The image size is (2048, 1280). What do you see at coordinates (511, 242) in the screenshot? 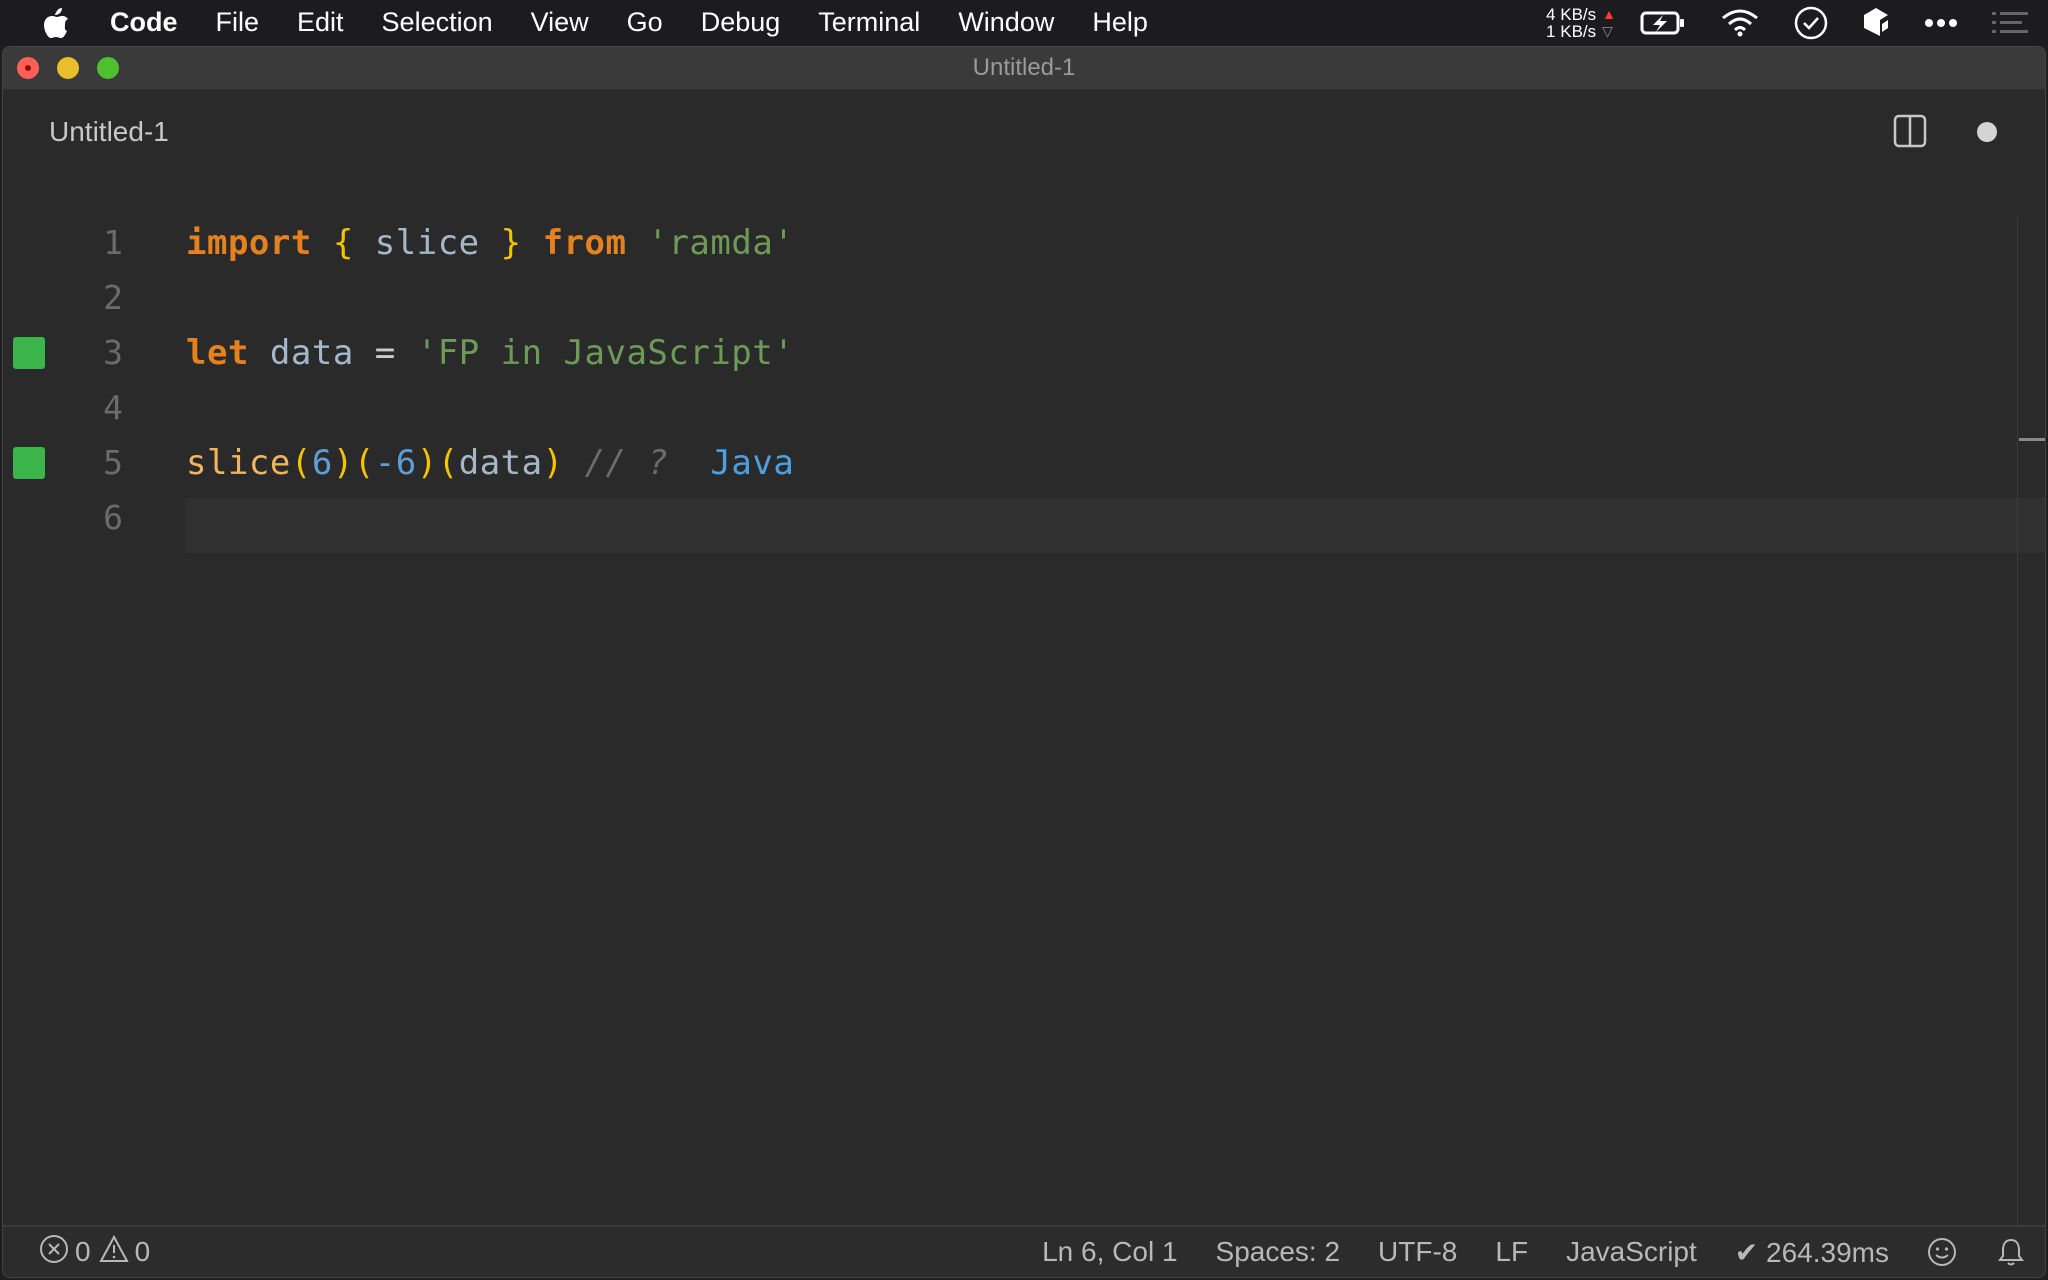
I see `brace-close: }` at bounding box center [511, 242].